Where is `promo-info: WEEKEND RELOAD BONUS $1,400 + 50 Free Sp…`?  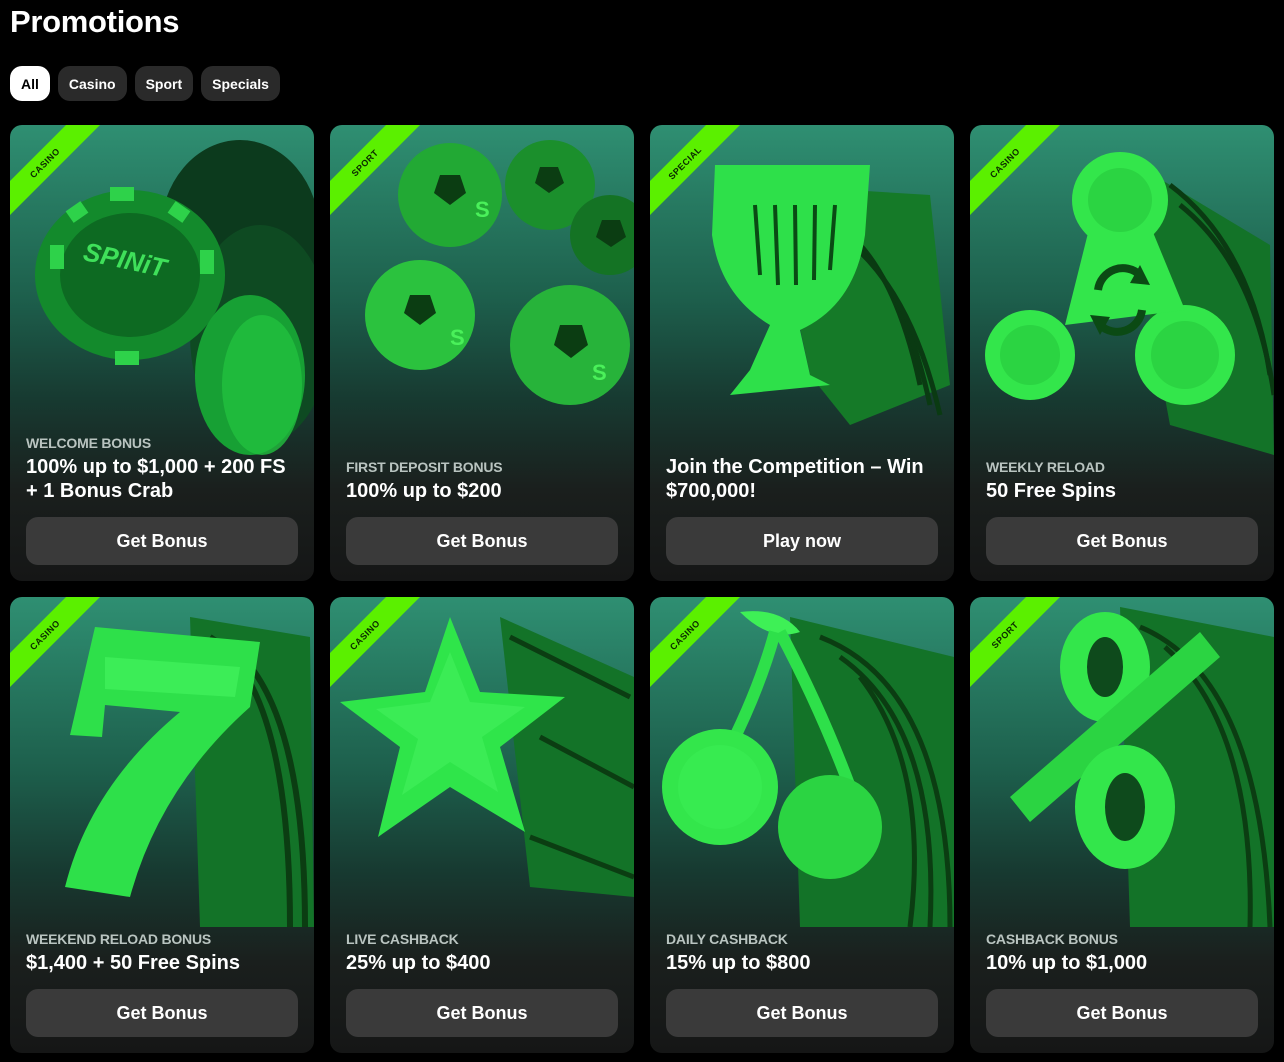
promo-info: WEEKEND RELOAD BONUS $1,400 + 50 Free Sp… is located at coordinates (162, 984).